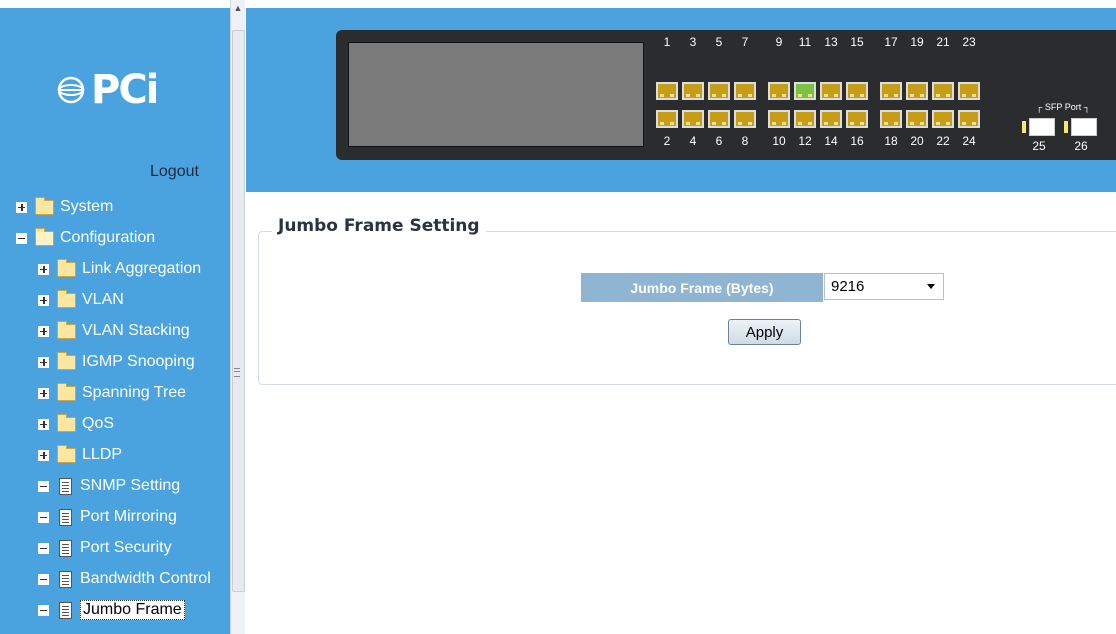 Image resolution: width=1116 pixels, height=634 pixels. Describe the element at coordinates (132, 610) in the screenshot. I see `nav-item-label: Jumbo Frame` at that location.